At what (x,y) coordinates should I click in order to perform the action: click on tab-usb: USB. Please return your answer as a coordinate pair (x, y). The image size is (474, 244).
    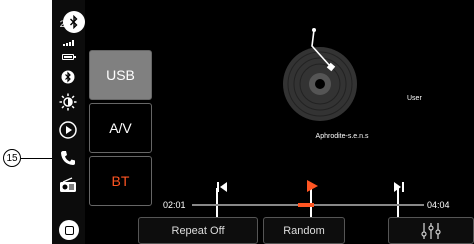
    Looking at the image, I should click on (120, 75).